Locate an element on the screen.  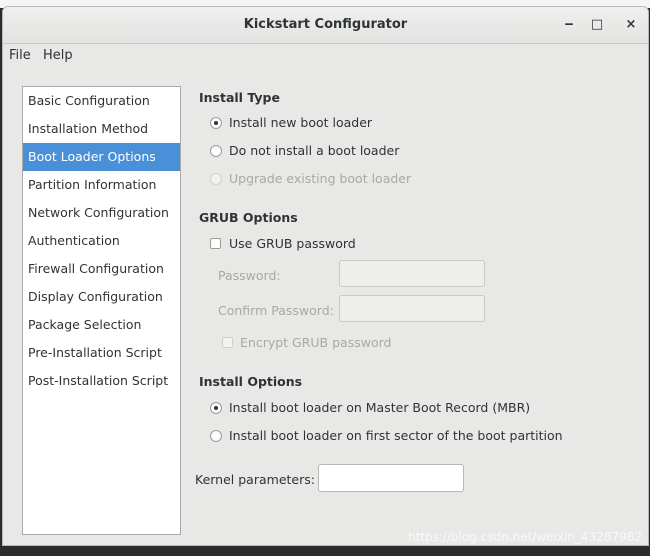
sidebar-item-basic-configuration: Basic Configuration is located at coordinates (101, 101).